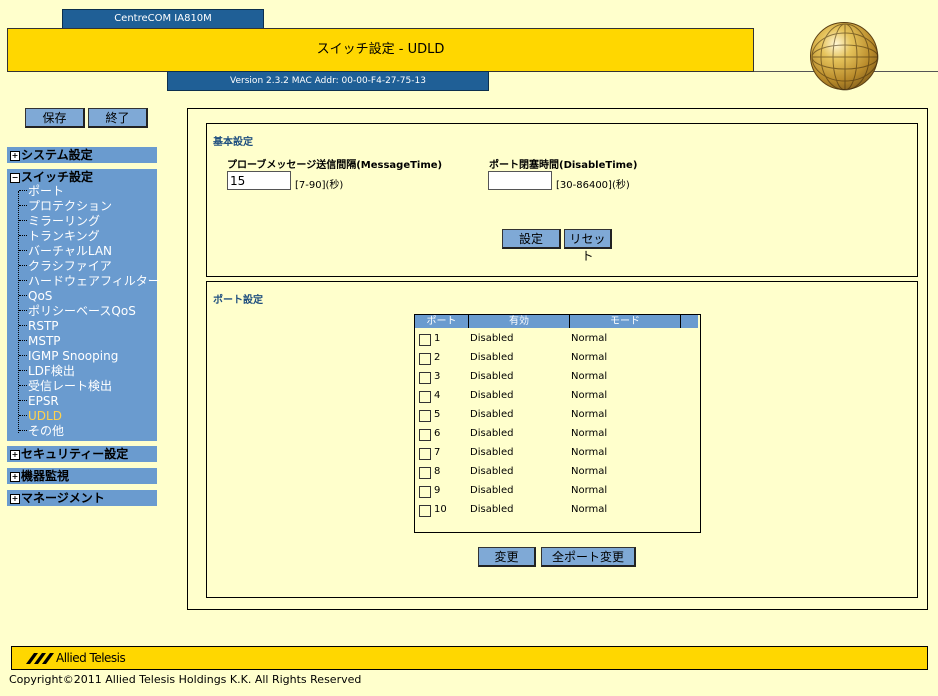 Image resolution: width=938 pixels, height=696 pixels. I want to click on sidebar-item-switch: − スイッチ設定, so click(83, 177).